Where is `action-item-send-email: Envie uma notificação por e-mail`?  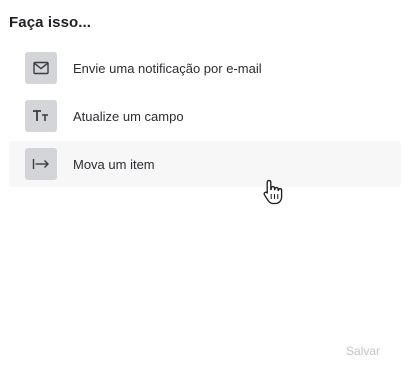 action-item-send-email: Envie uma notificação por e-mail is located at coordinates (205, 68).